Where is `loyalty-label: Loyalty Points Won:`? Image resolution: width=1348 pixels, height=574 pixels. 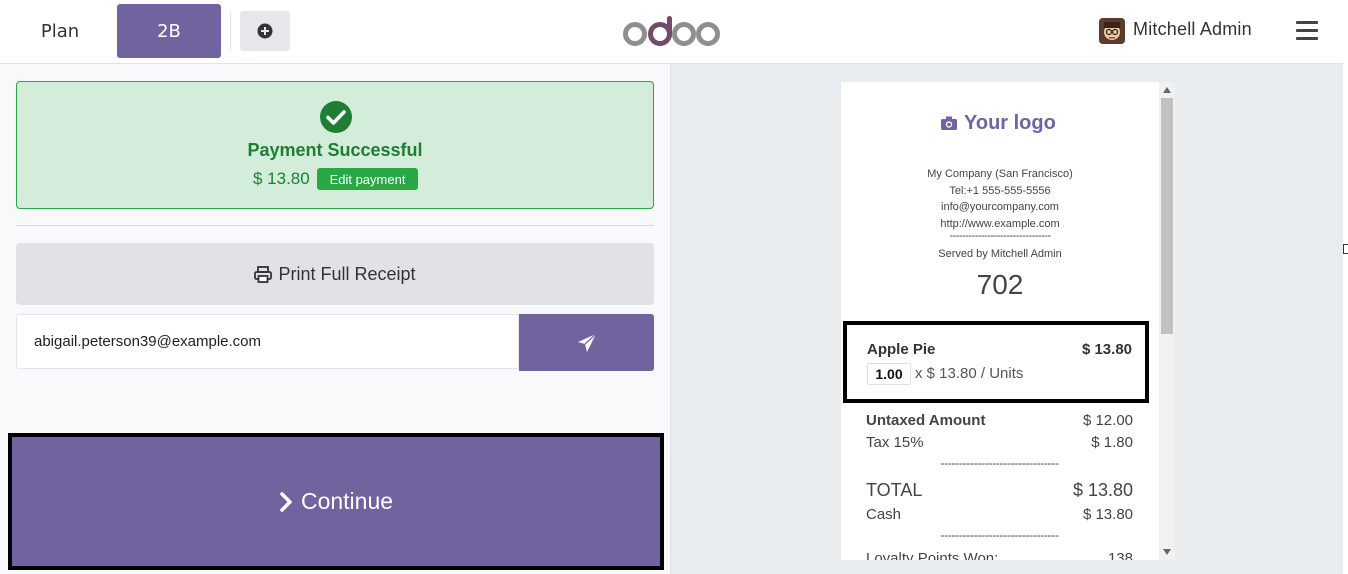 loyalty-label: Loyalty Points Won: is located at coordinates (932, 555).